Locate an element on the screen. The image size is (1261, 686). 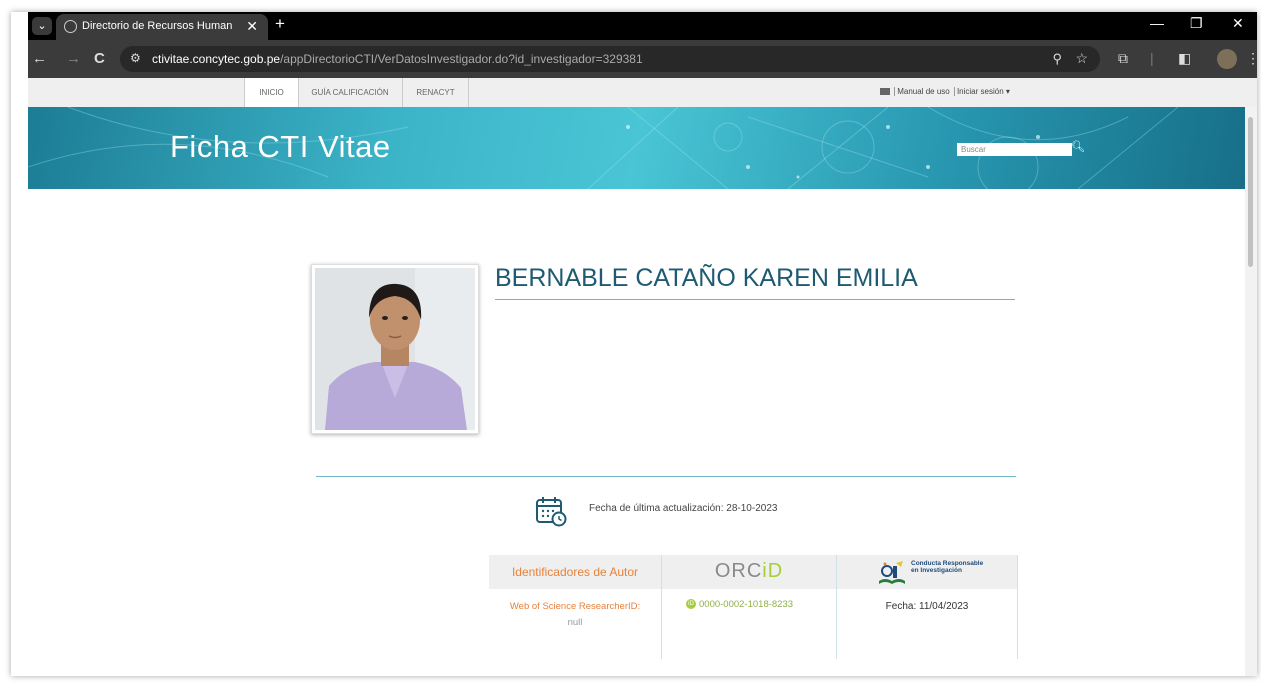
page-scrollbar is located at coordinates (1251, 391).